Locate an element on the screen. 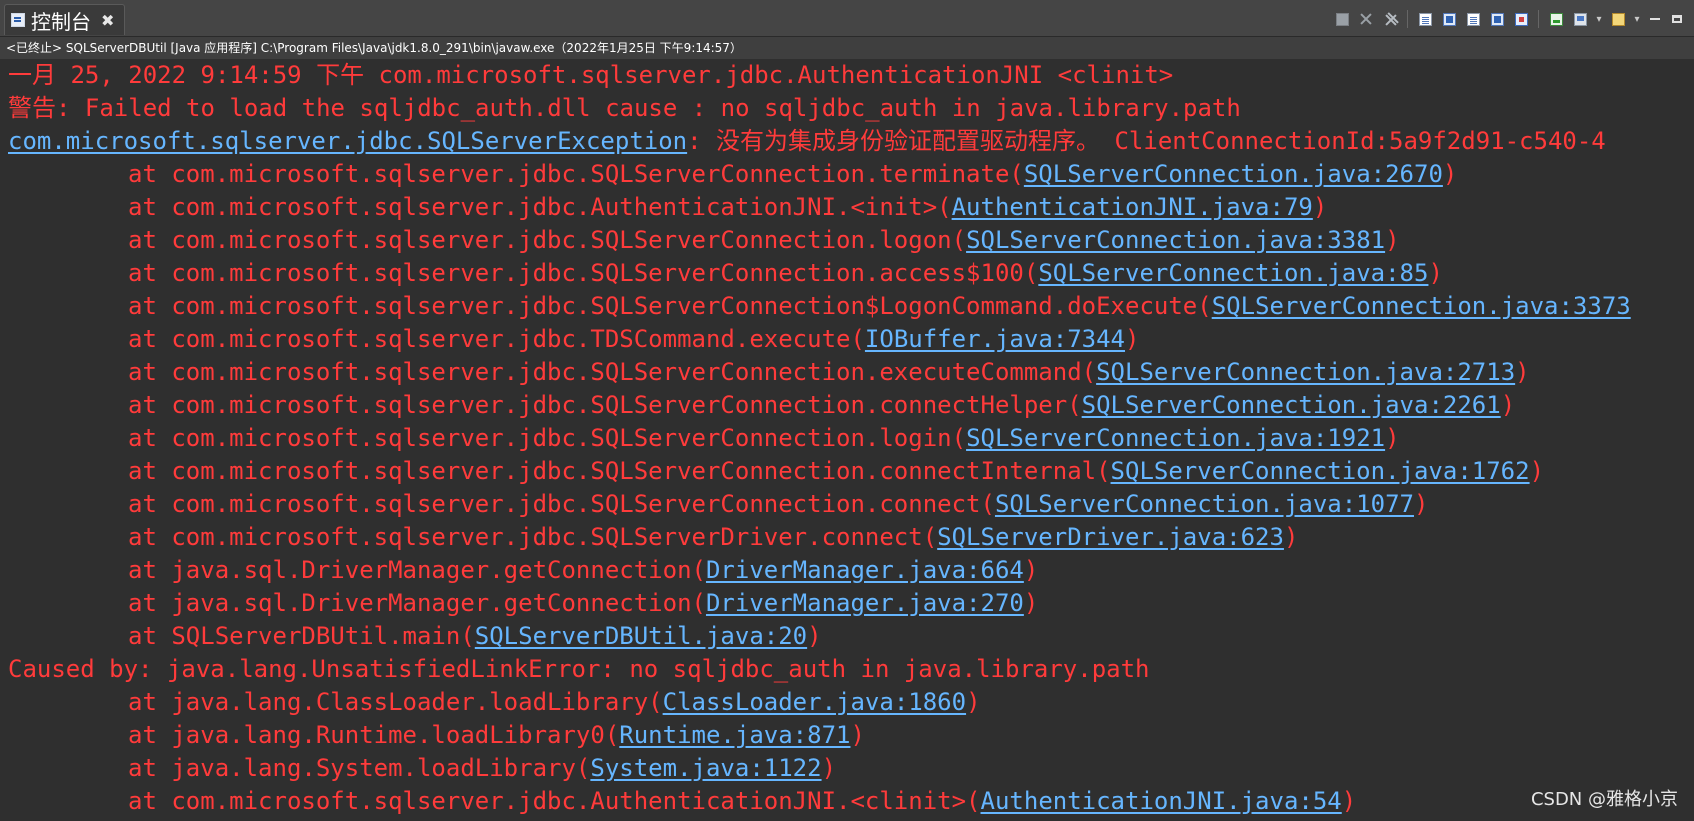 The height and width of the screenshot is (821, 1694). source-link: SQLServerConnection.java:85 is located at coordinates (1233, 273).